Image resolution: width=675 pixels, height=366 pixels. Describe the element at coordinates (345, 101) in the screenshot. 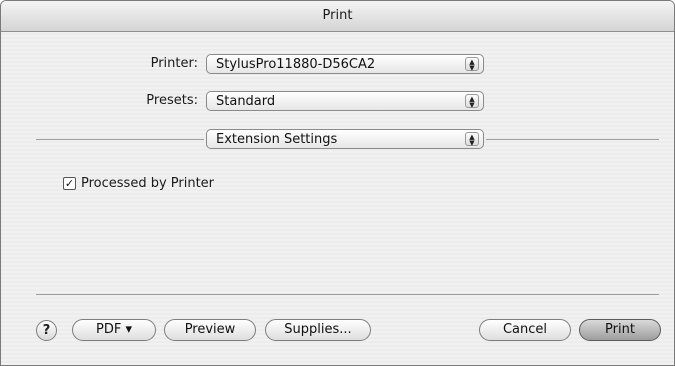

I see `presets-popup: Standard ▲ ▼` at that location.